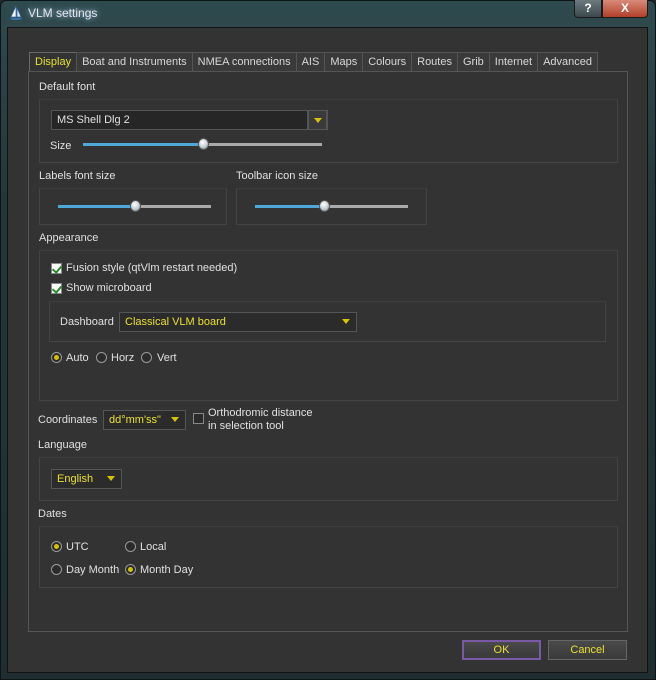 Image resolution: width=656 pixels, height=680 pixels. What do you see at coordinates (328, 131) in the screenshot?
I see `default-font-group` at bounding box center [328, 131].